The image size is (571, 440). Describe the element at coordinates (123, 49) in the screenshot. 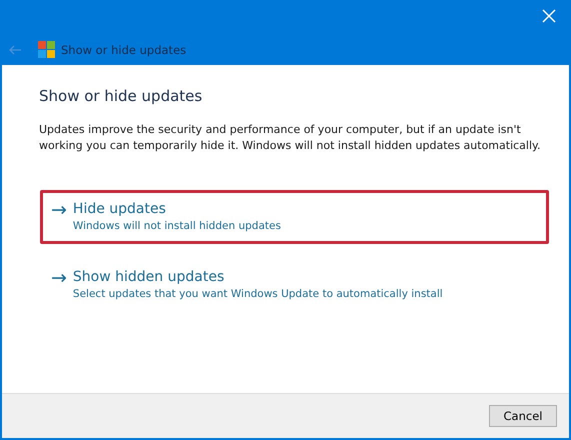

I see `window-title: Show or hide updates` at that location.